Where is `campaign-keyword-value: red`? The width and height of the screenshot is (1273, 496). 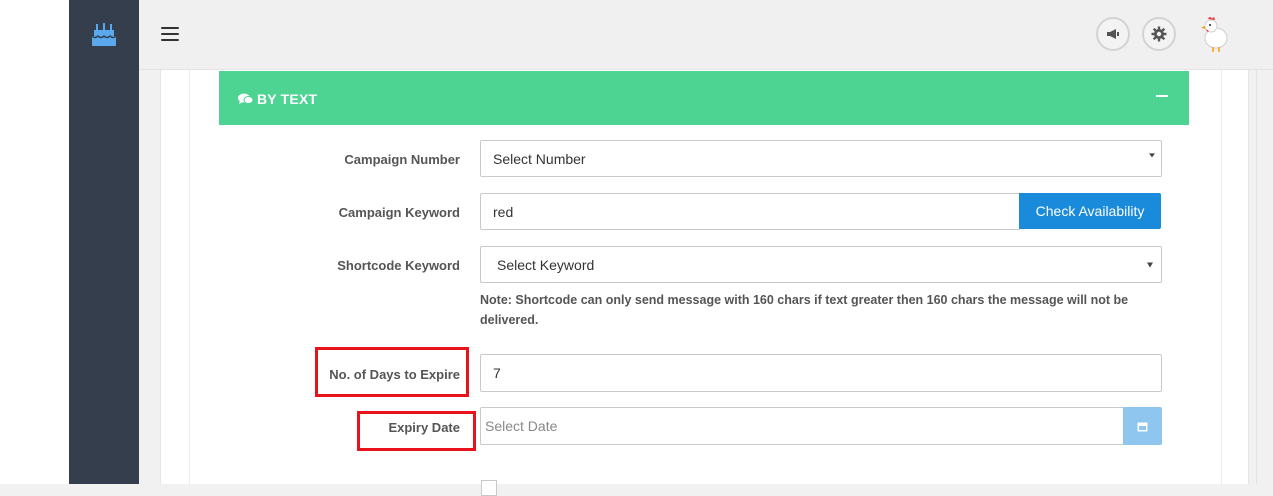 campaign-keyword-value: red is located at coordinates (503, 211).